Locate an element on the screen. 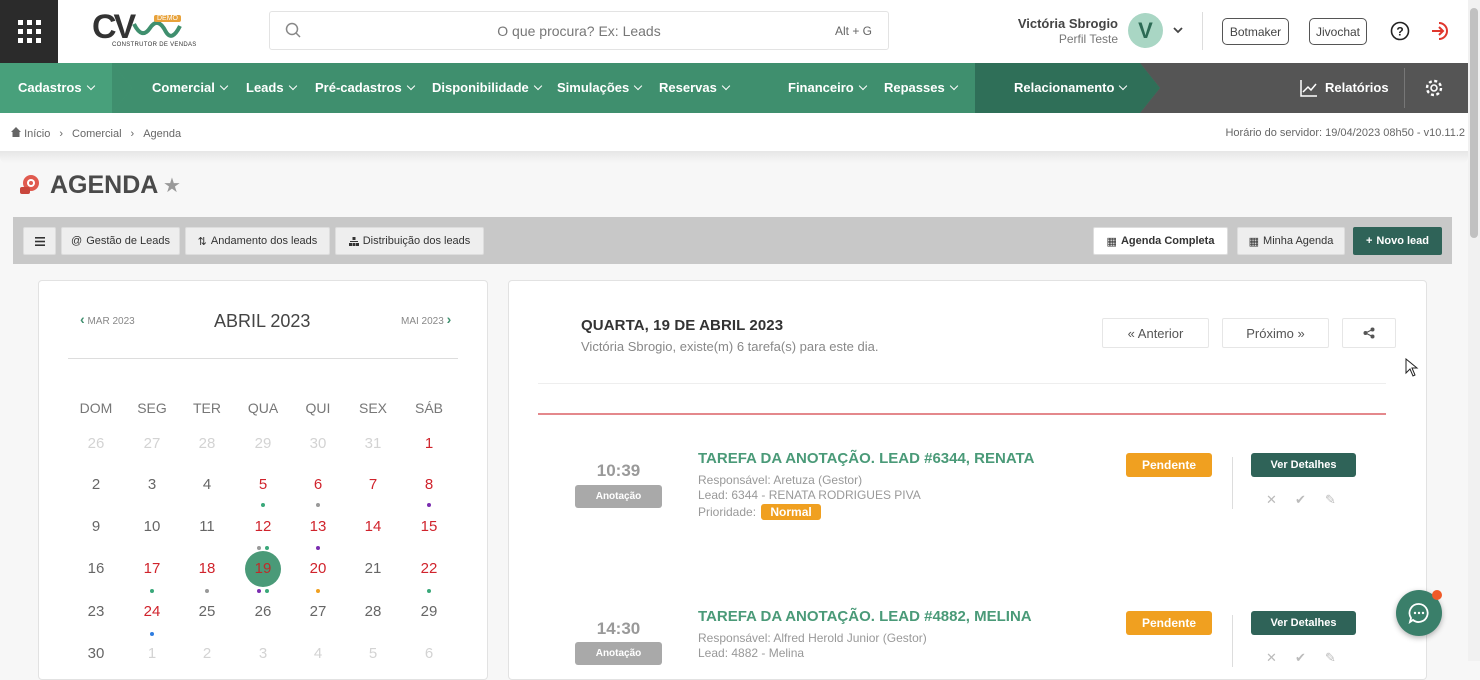  task-time: 14:30 is located at coordinates (618, 628).